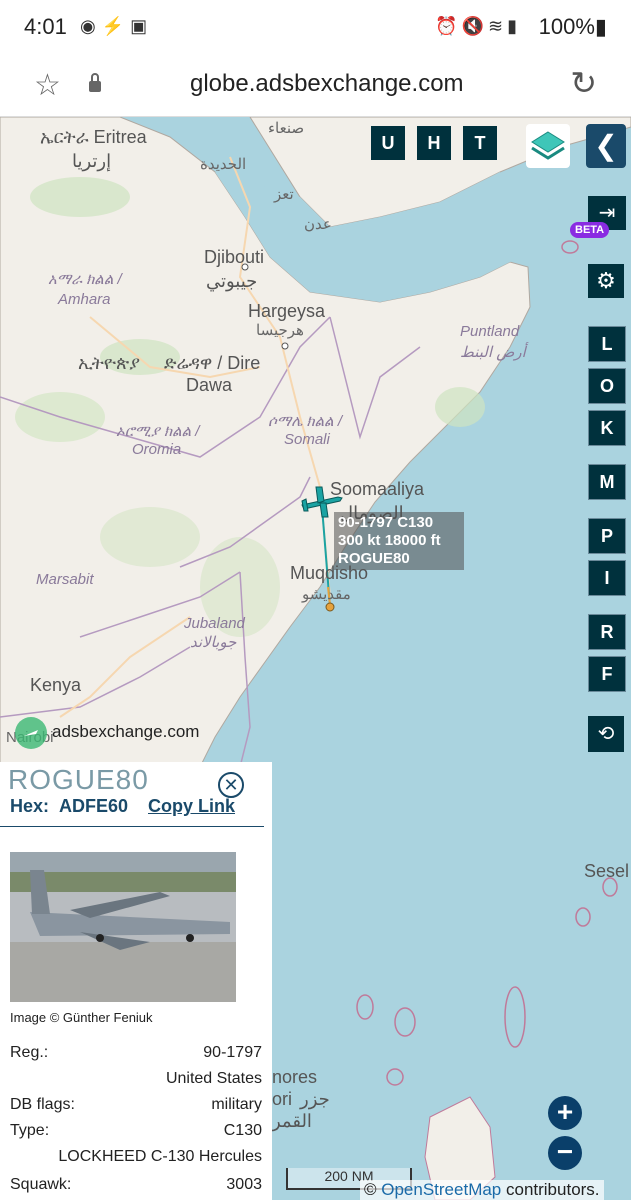  Describe the element at coordinates (292, 1121) in the screenshot. I see `map-label-comoros-ar-2: القمر` at that location.